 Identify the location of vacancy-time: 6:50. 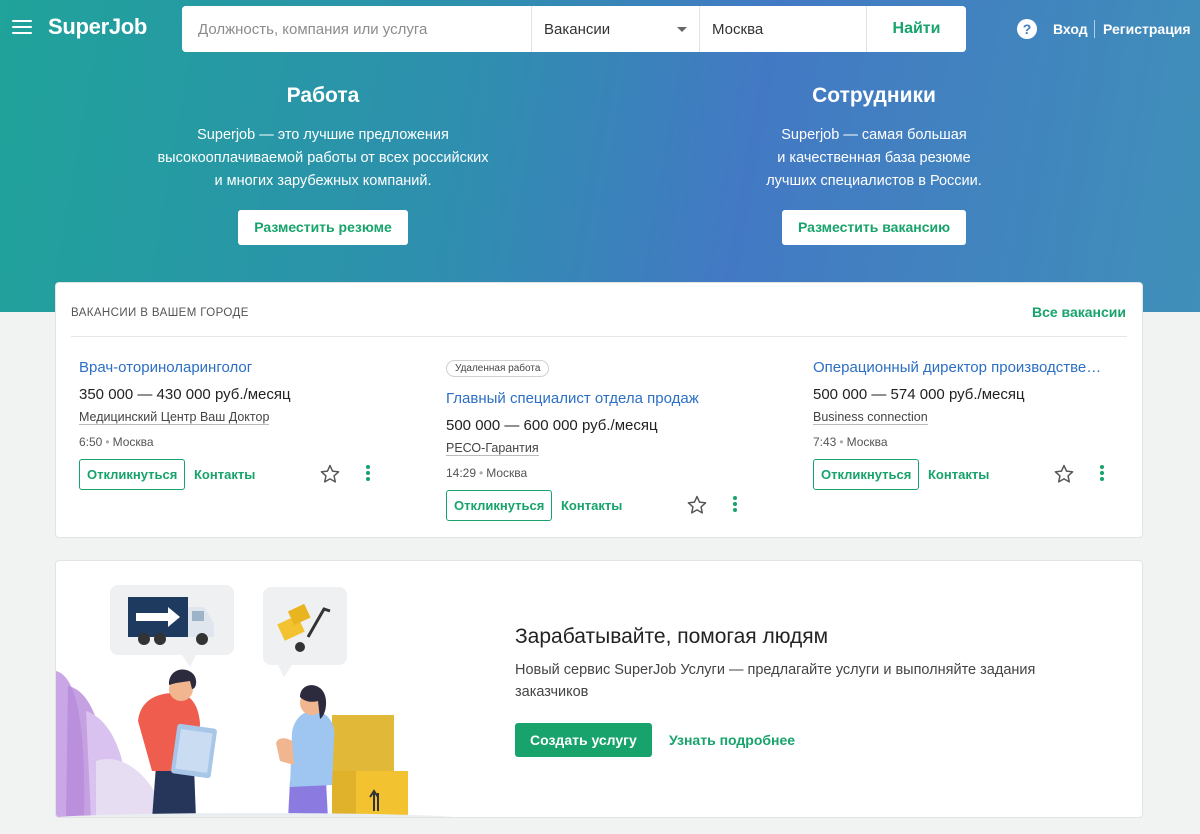
(91, 442).